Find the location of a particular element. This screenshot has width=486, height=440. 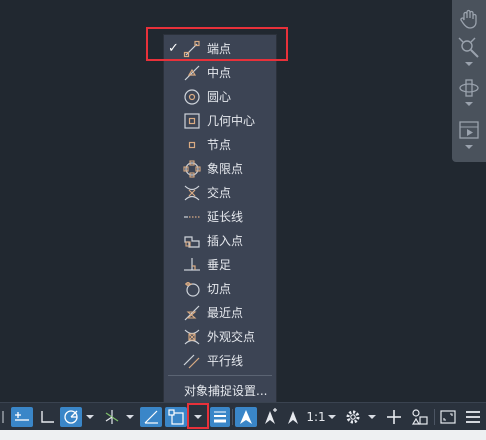

zoom-dropdown-caret is located at coordinates (469, 64).